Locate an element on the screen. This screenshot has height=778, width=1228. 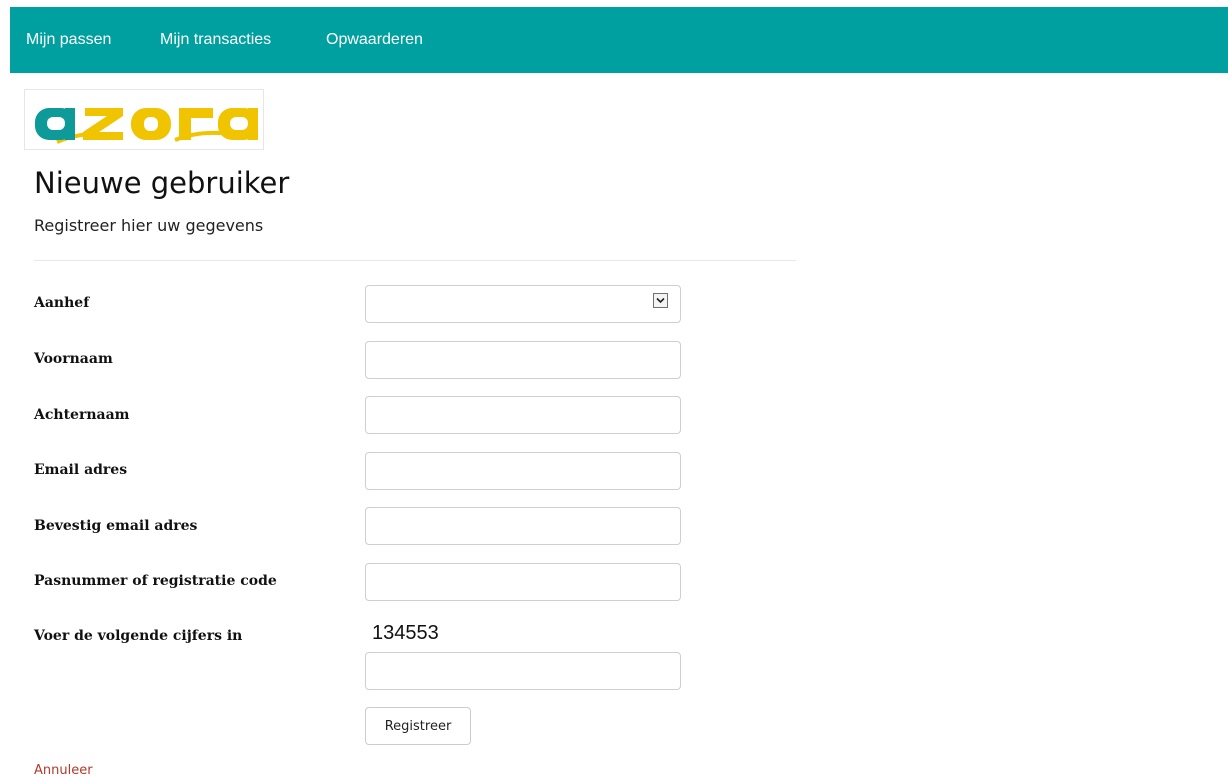
chevron-down-icon is located at coordinates (660, 300).